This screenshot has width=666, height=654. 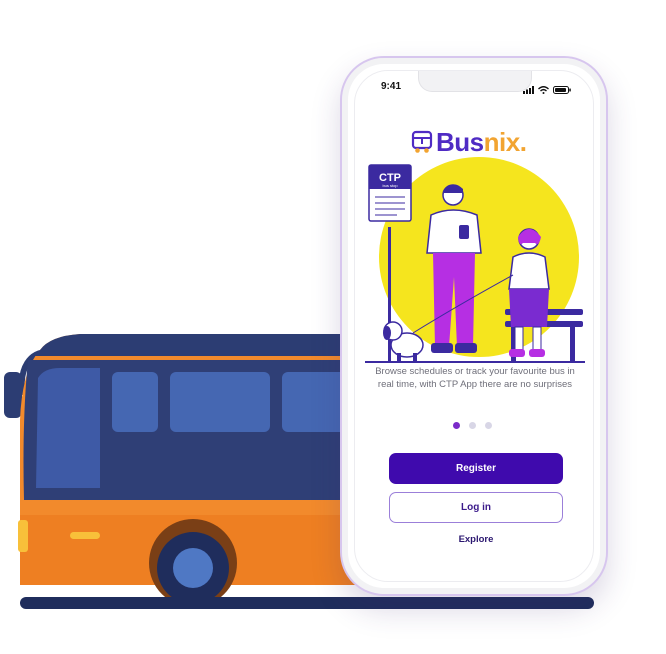 I want to click on battery-icon, so click(x=562, y=90).